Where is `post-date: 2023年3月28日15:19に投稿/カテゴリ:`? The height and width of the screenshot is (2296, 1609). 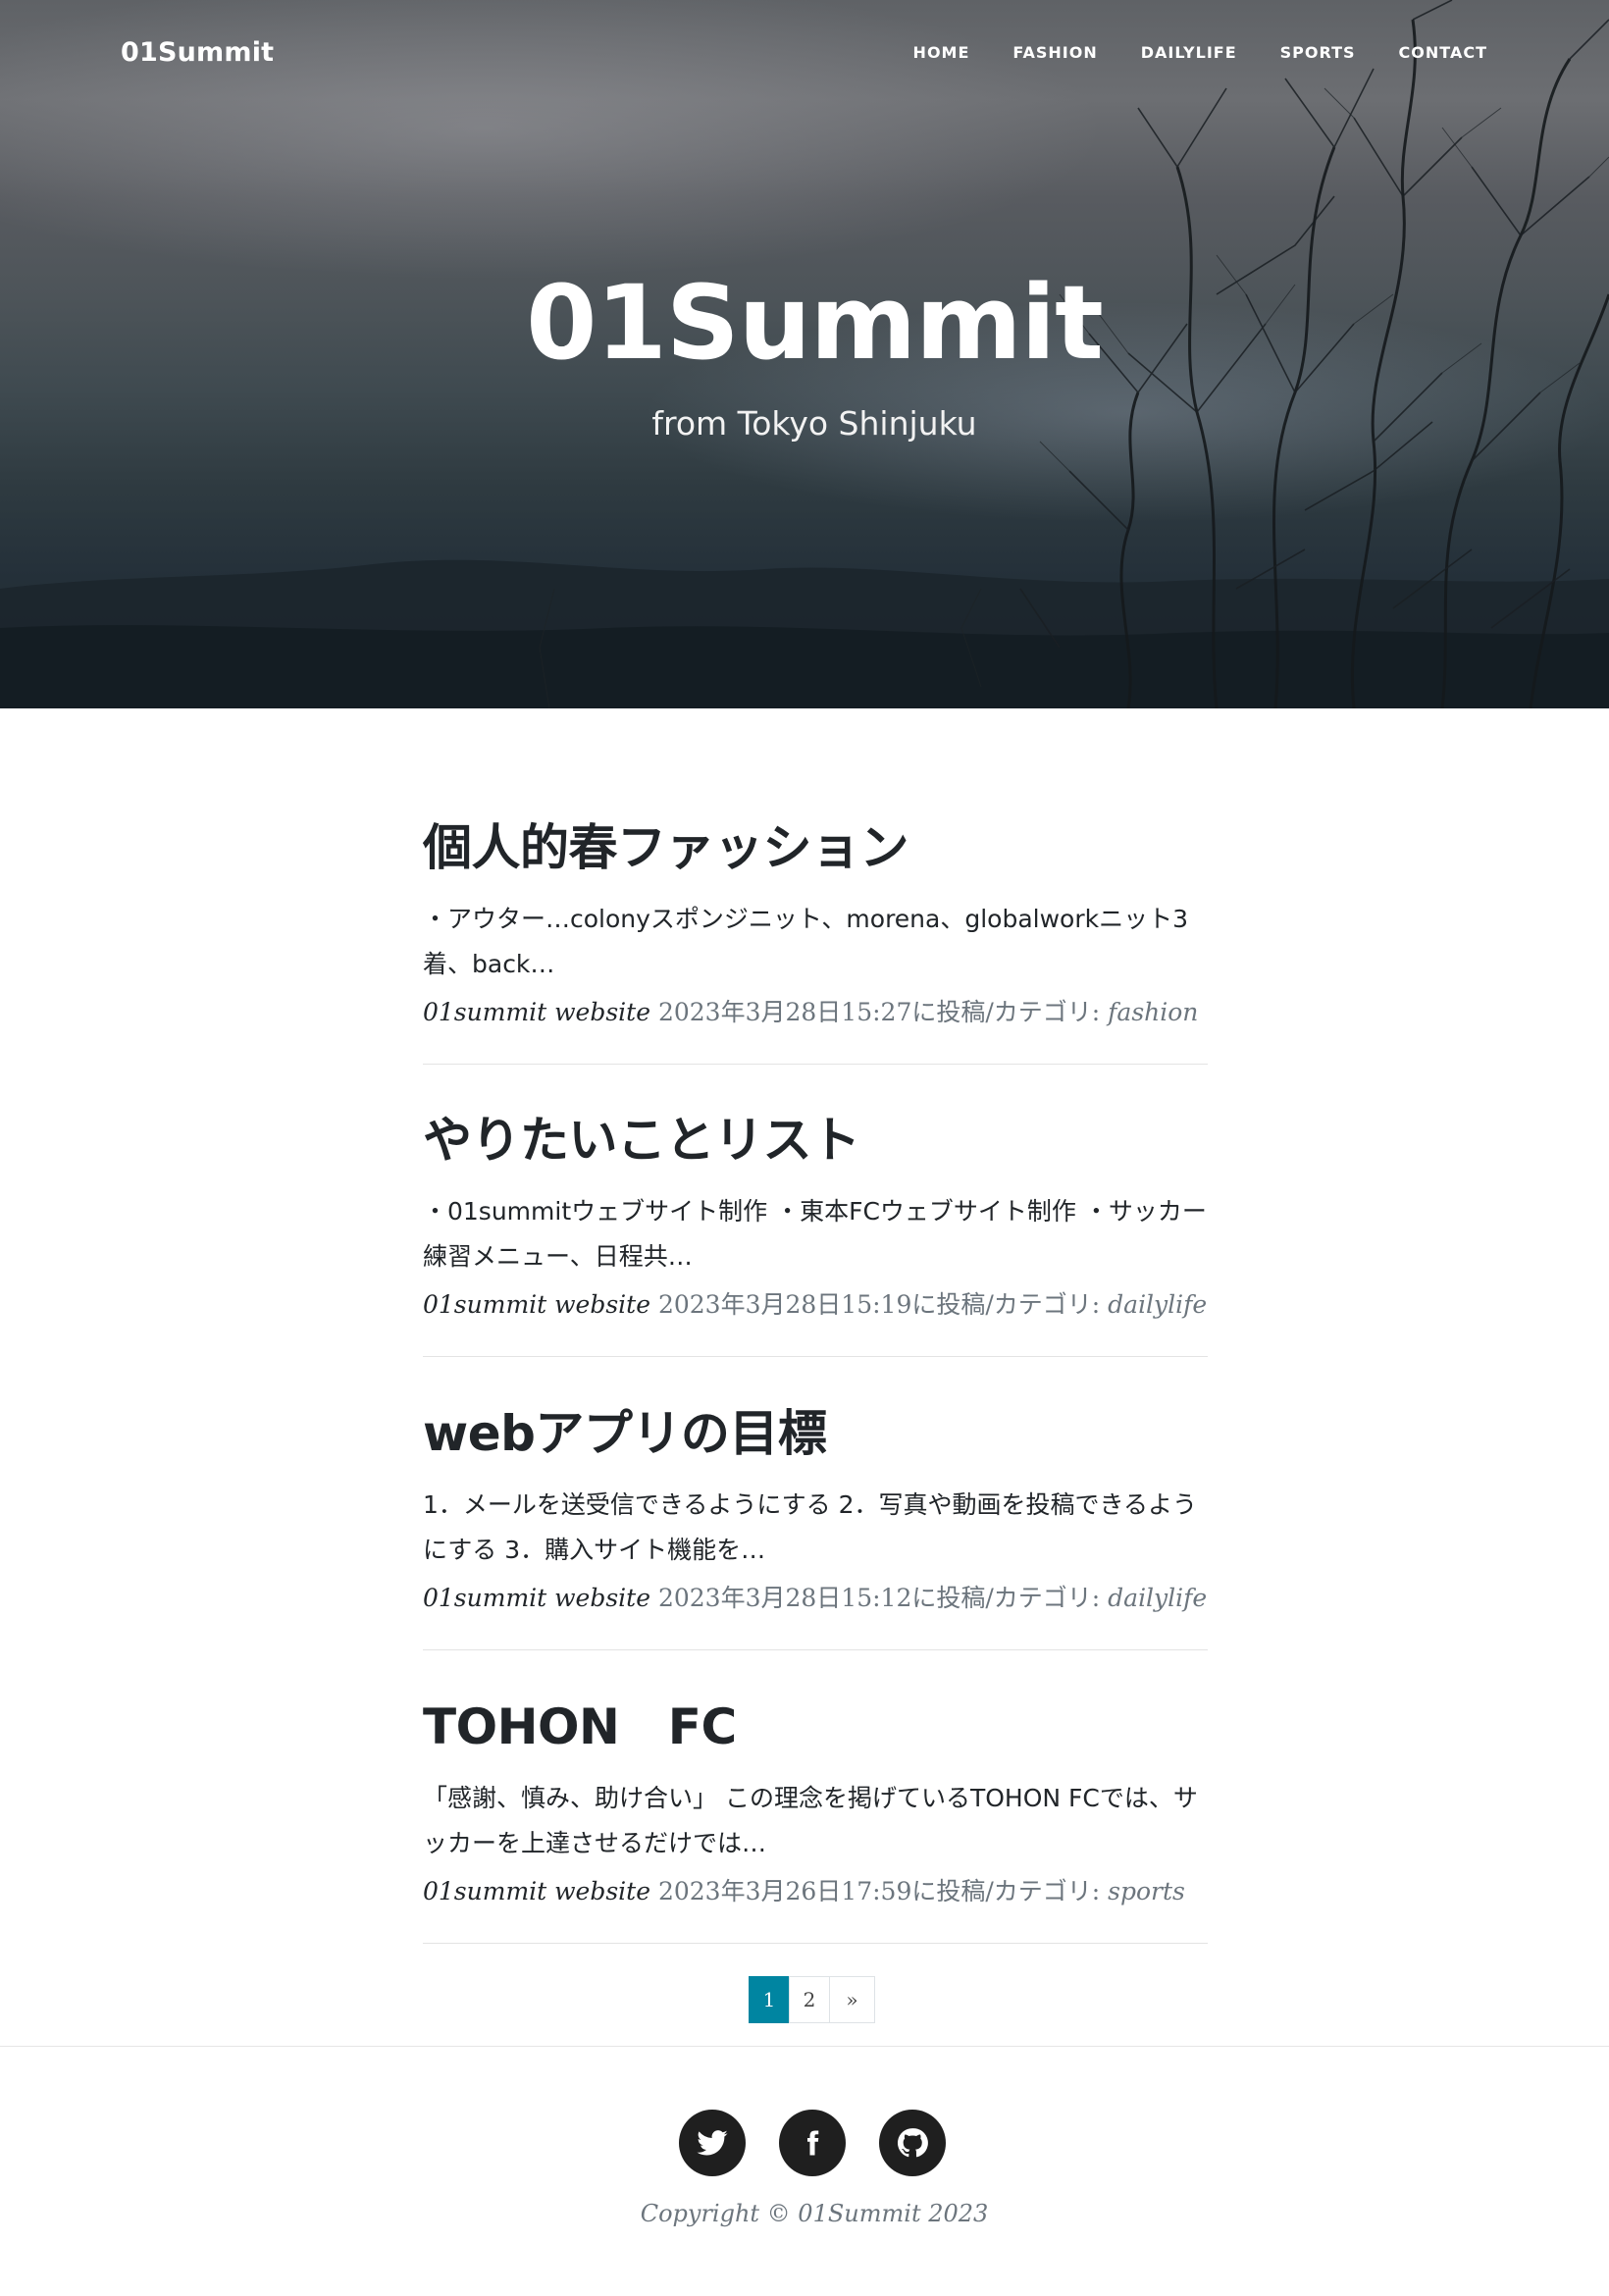
post-date: 2023年3月28日15:19に投稿/カテゴリ: is located at coordinates (879, 1304).